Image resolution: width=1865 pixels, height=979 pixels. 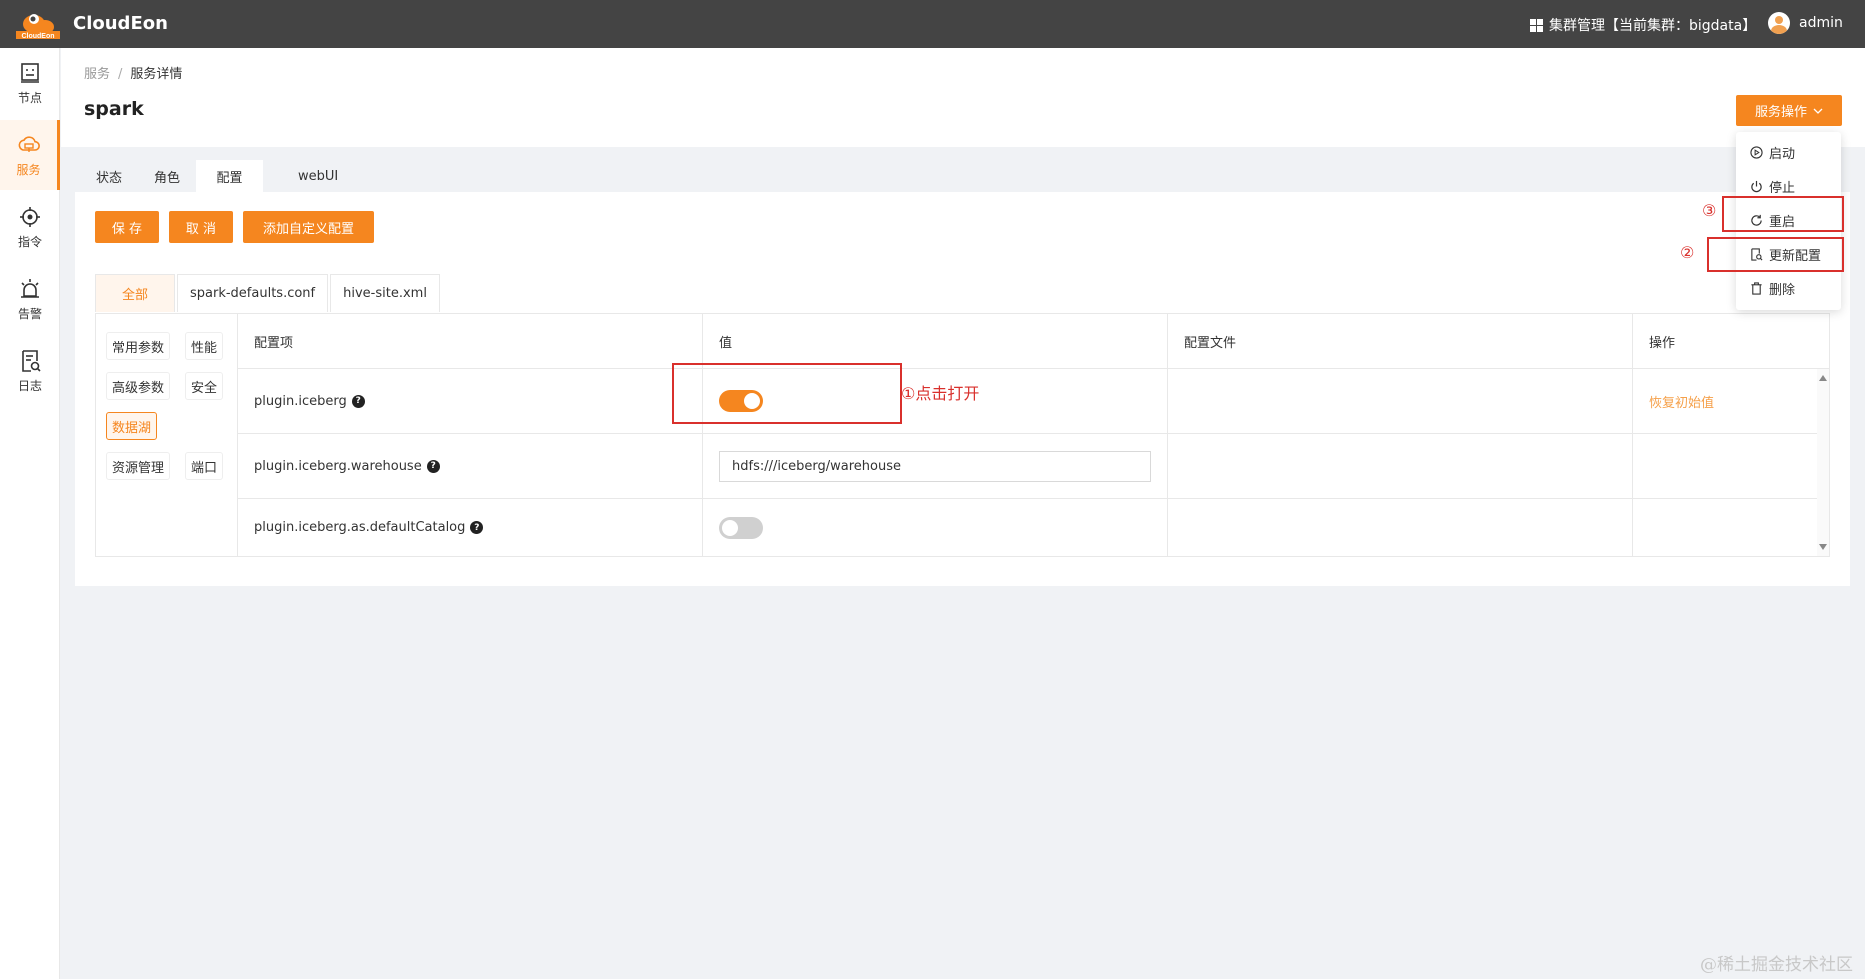 I want to click on table-cell-value: hdfs:///iceberg/warehouse, so click(x=935, y=466).